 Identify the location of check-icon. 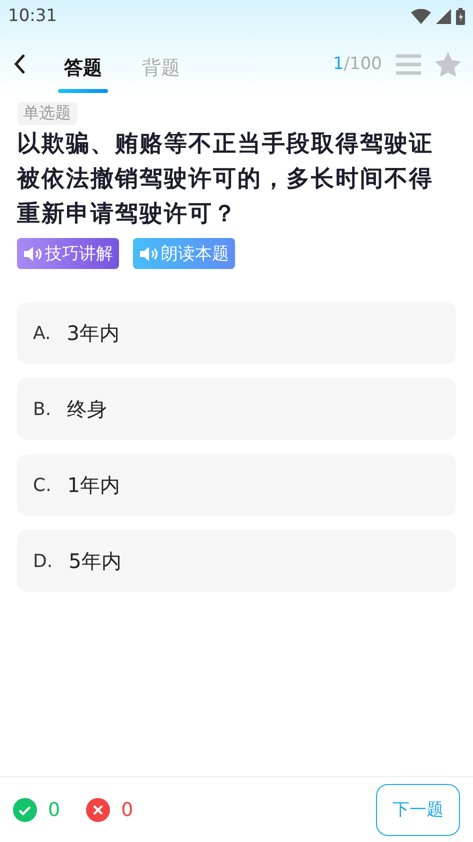
(25, 810).